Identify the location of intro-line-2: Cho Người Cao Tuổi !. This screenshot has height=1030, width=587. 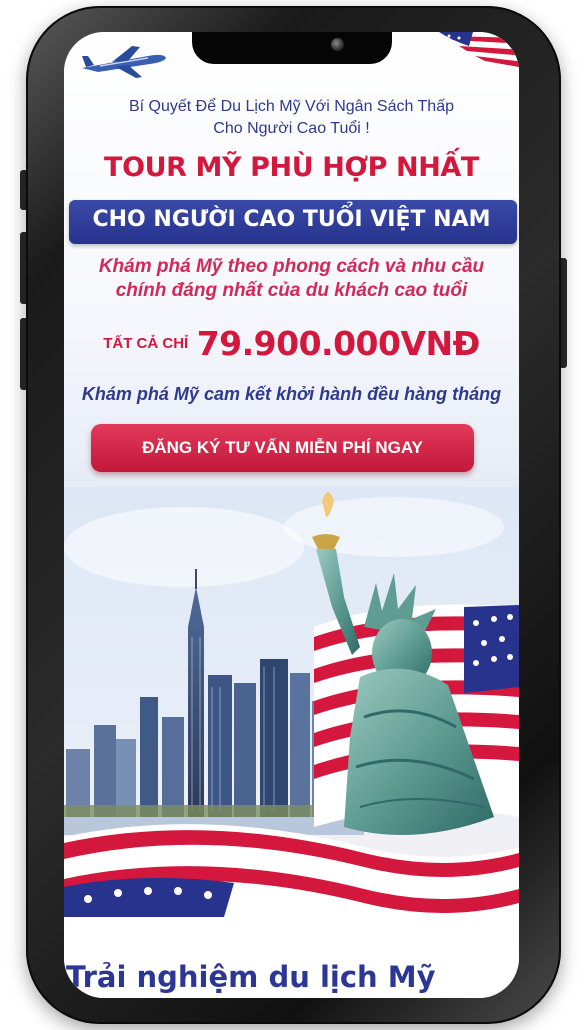
(291, 128).